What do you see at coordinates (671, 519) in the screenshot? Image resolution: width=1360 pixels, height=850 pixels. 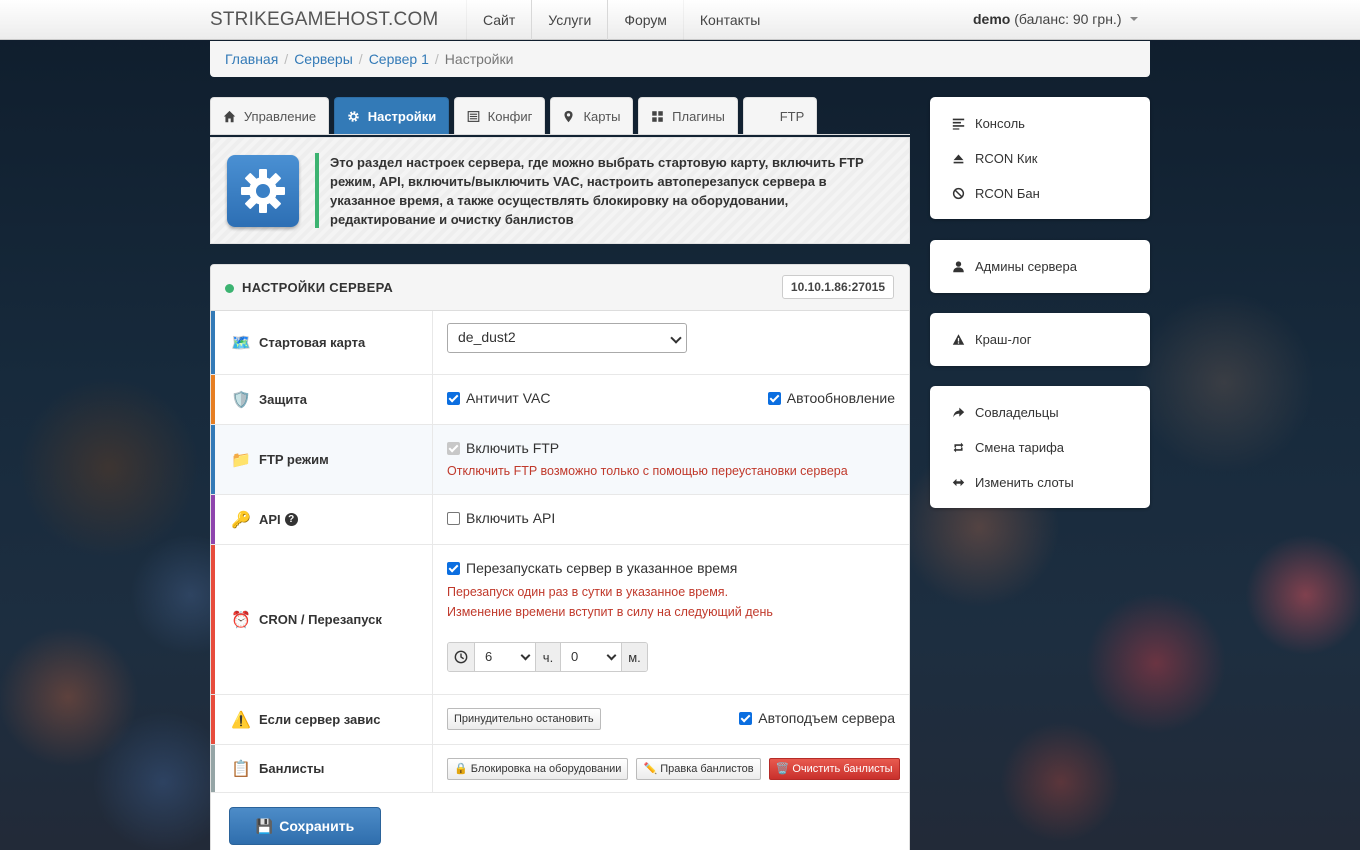 I see `row-content: Включить API` at bounding box center [671, 519].